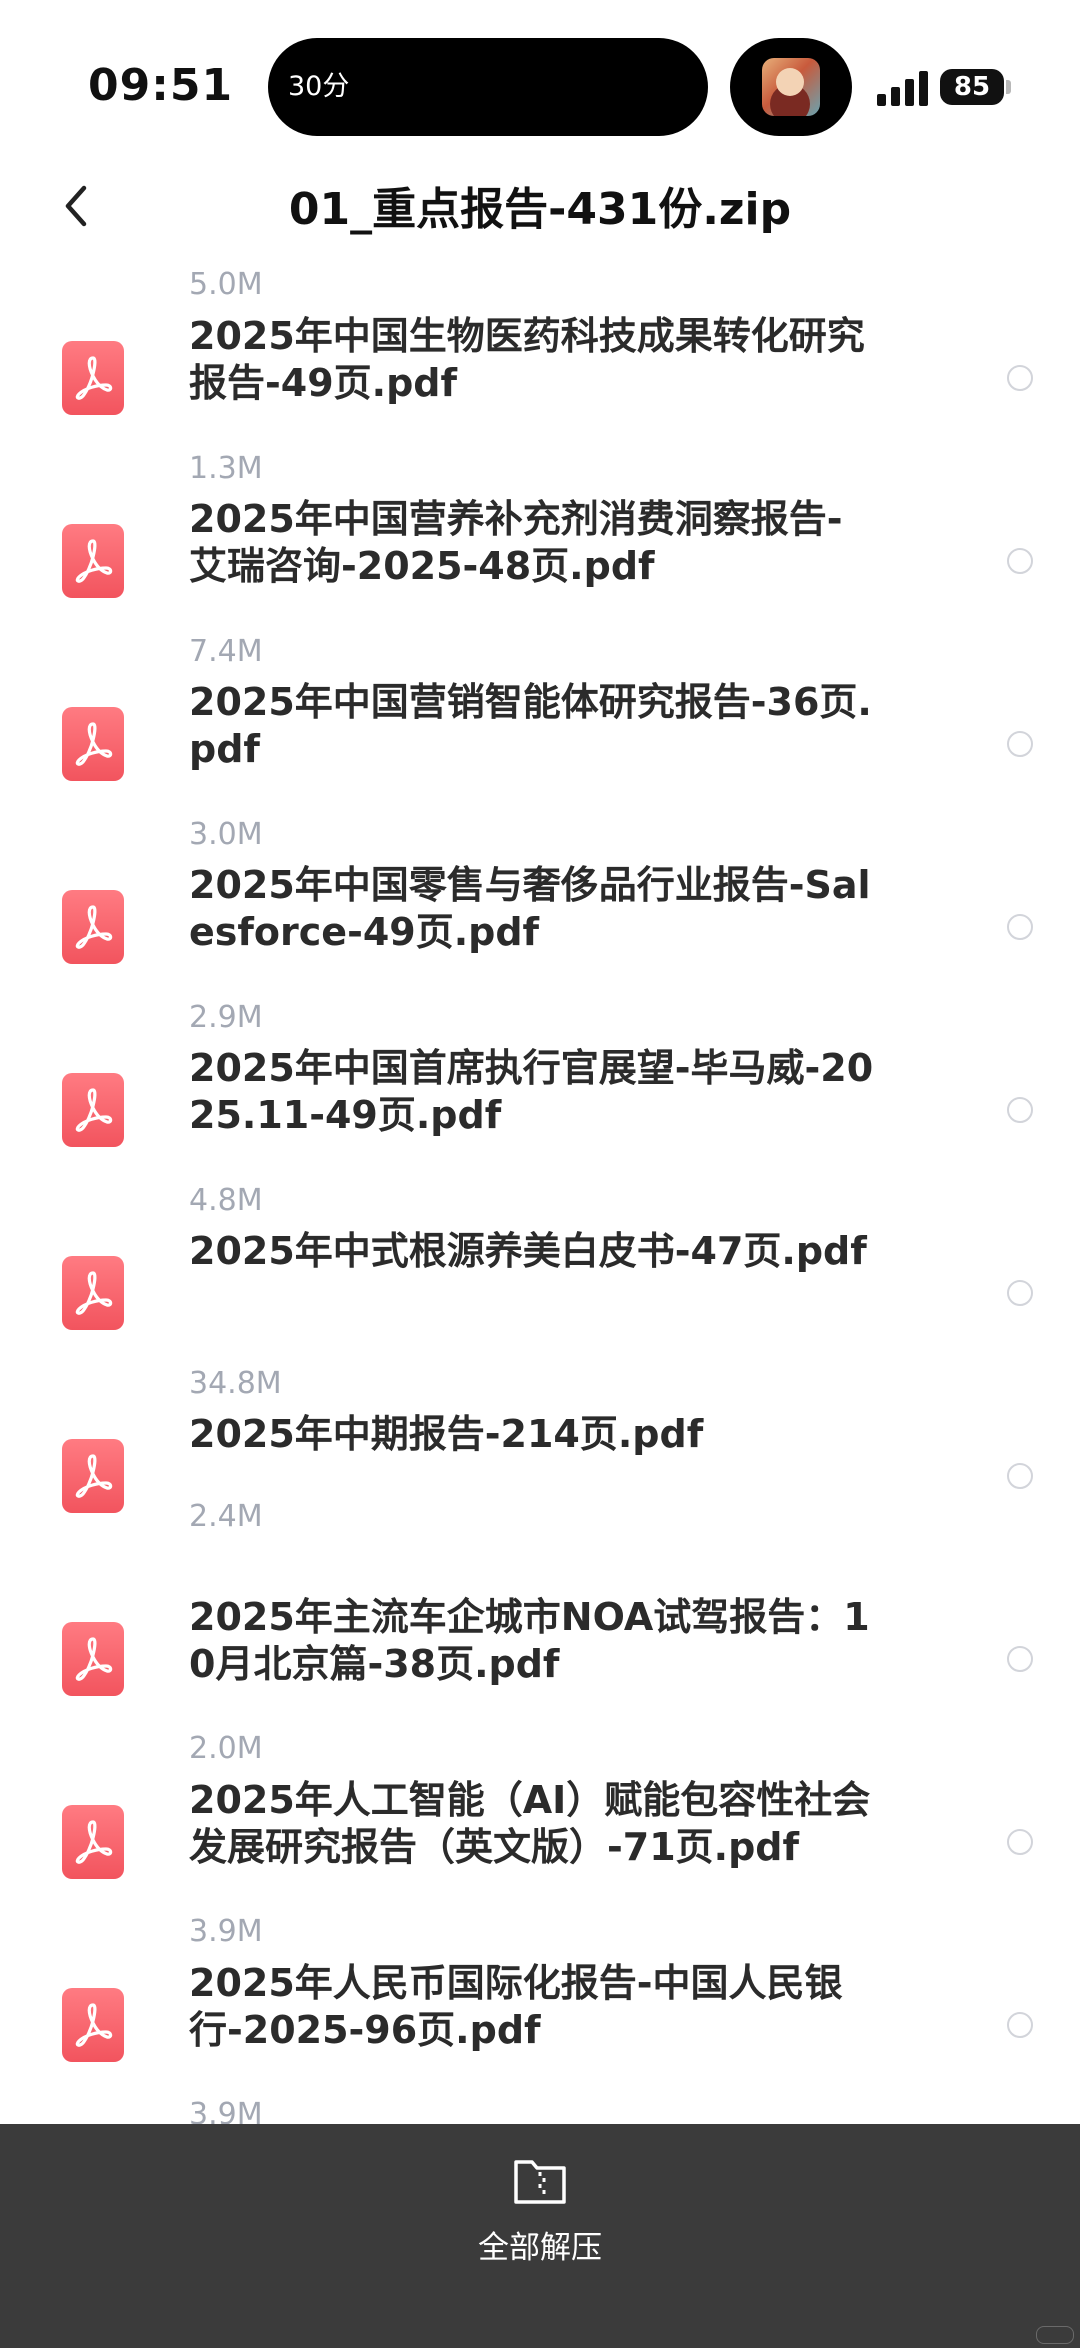 Image resolution: width=1080 pixels, height=2348 pixels. What do you see at coordinates (226, 1200) in the screenshot?
I see `file-size-label: 4.8M` at bounding box center [226, 1200].